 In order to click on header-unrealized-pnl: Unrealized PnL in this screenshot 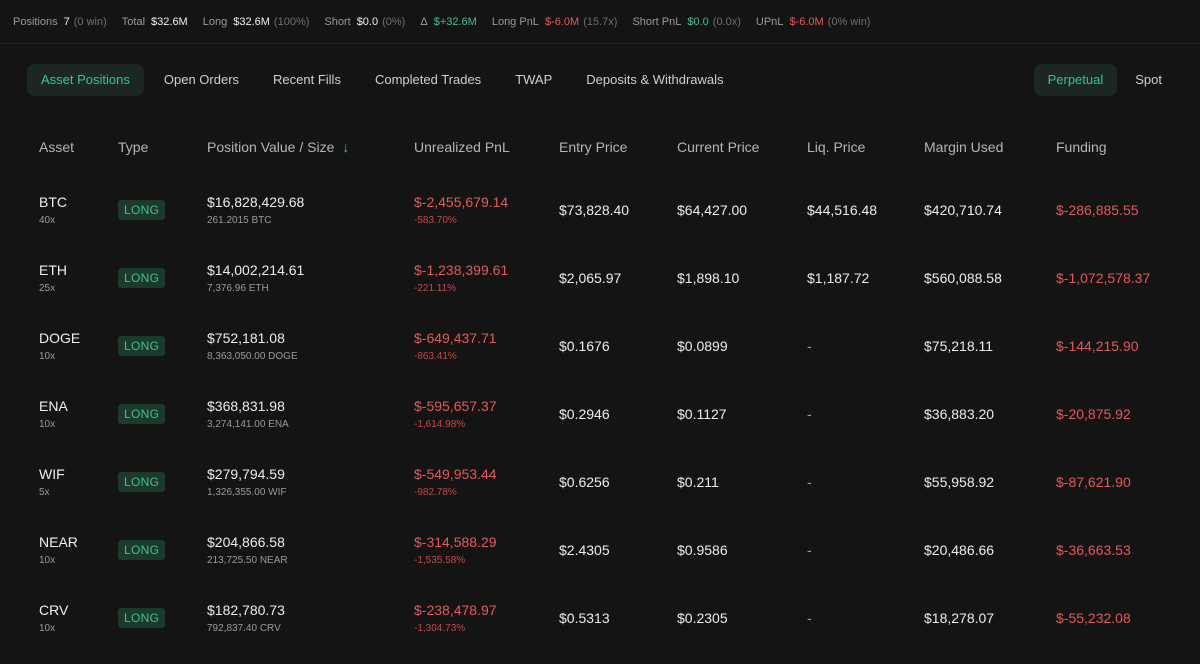, I will do `click(474, 147)`.